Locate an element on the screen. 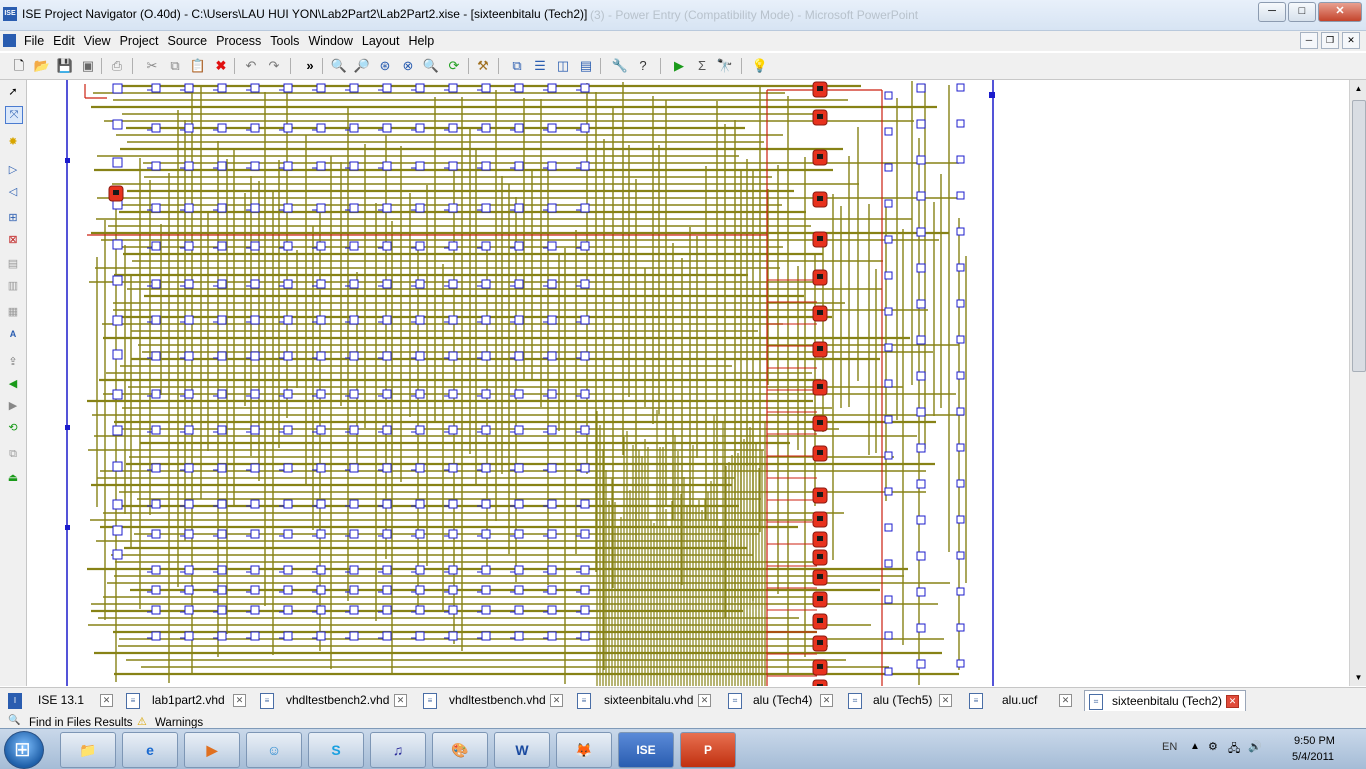 Image resolution: width=1366 pixels, height=769 pixels. menu-help: Help is located at coordinates (425, 40).